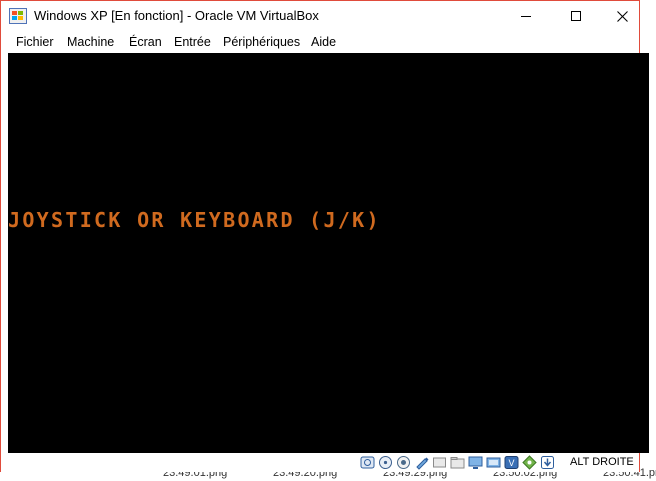 The height and width of the screenshot is (481, 656). I want to click on usb-icon, so click(439, 462).